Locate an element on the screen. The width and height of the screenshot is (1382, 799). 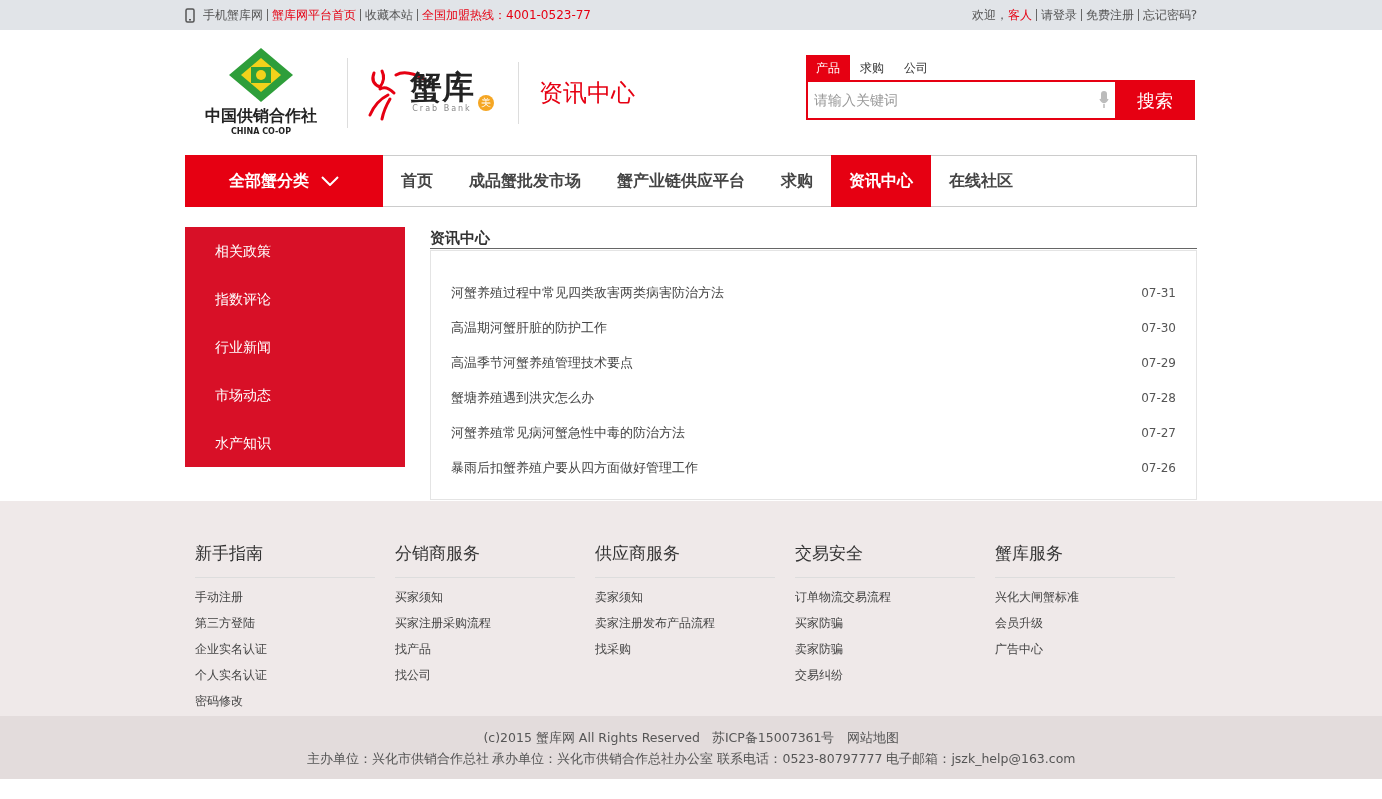
footer-column-title: 分销商服务 is located at coordinates (437, 553).